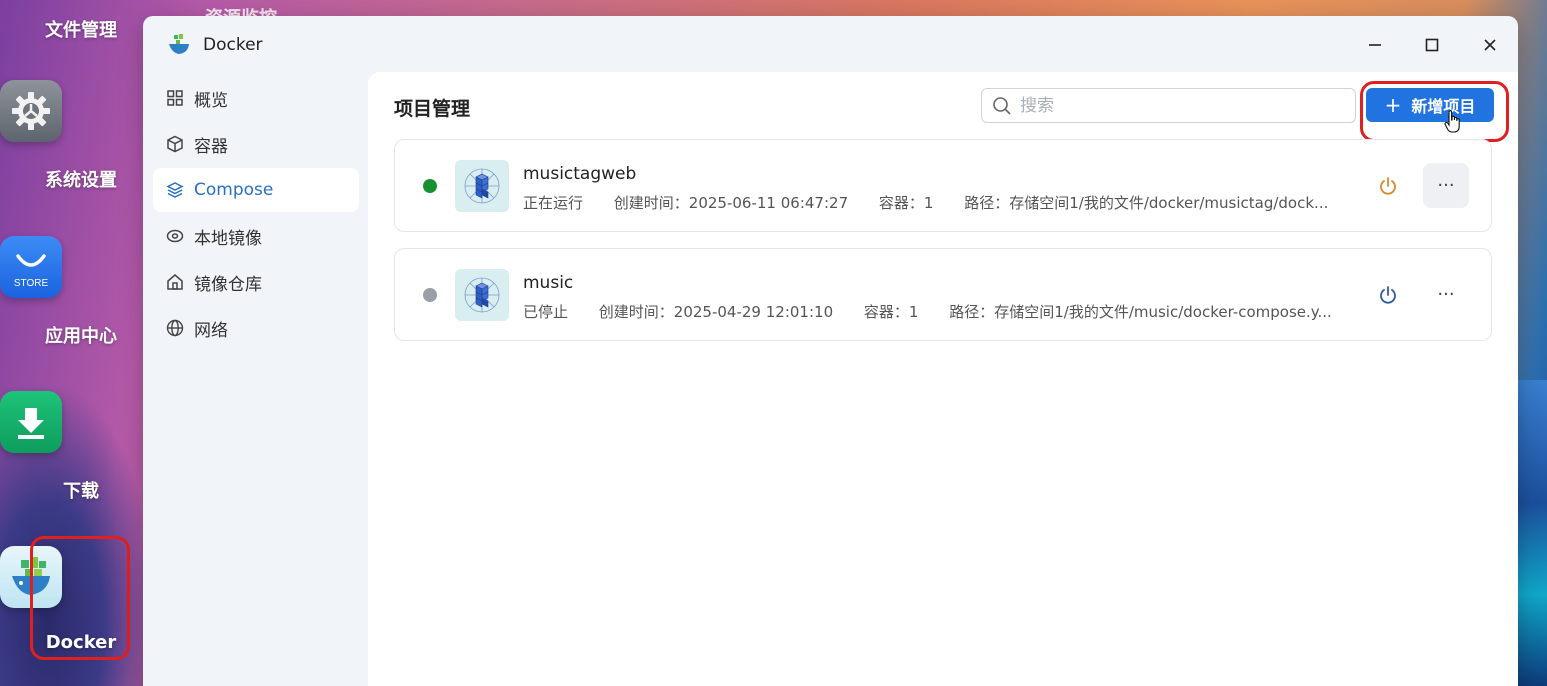  Describe the element at coordinates (256, 328) in the screenshot. I see `sidebar-item-network: 网络` at that location.